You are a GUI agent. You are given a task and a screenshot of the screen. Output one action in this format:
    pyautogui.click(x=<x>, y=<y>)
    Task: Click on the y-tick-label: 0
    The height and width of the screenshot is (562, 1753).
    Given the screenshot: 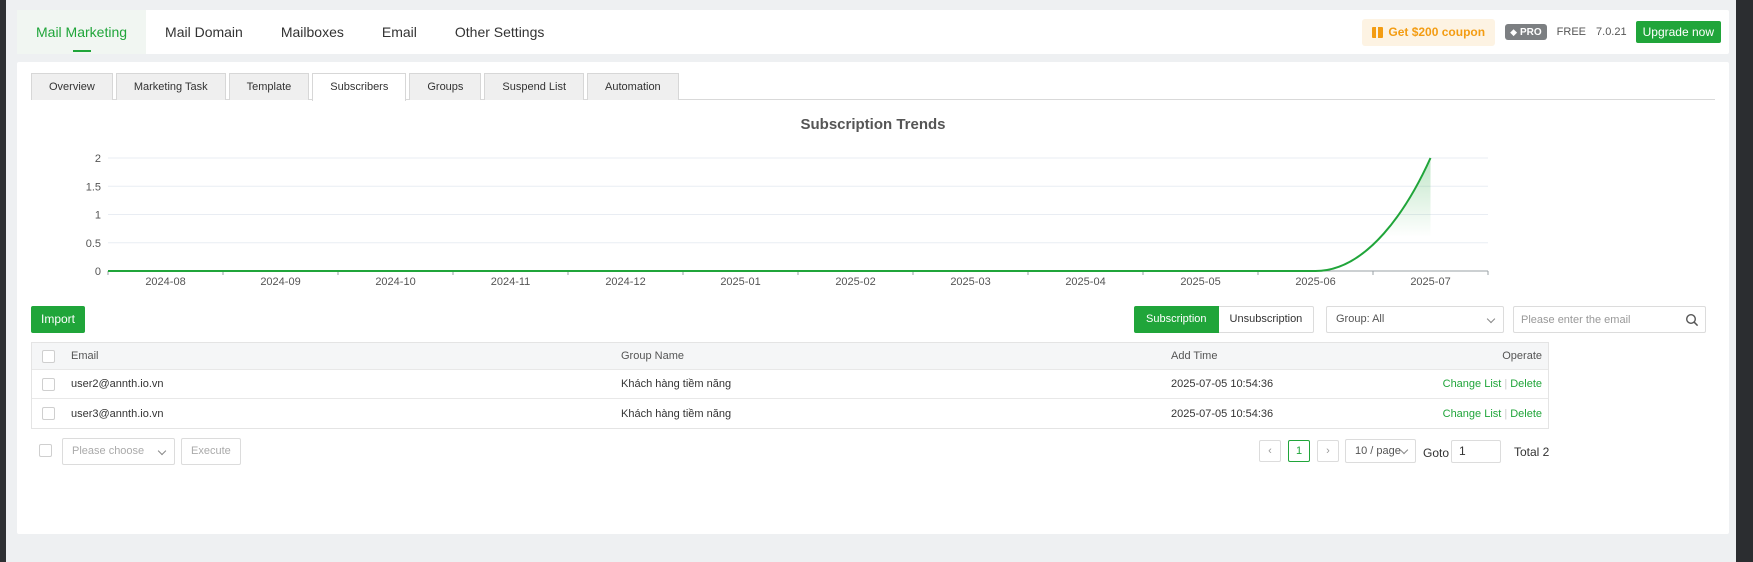 What is the action you would take?
    pyautogui.click(x=98, y=272)
    